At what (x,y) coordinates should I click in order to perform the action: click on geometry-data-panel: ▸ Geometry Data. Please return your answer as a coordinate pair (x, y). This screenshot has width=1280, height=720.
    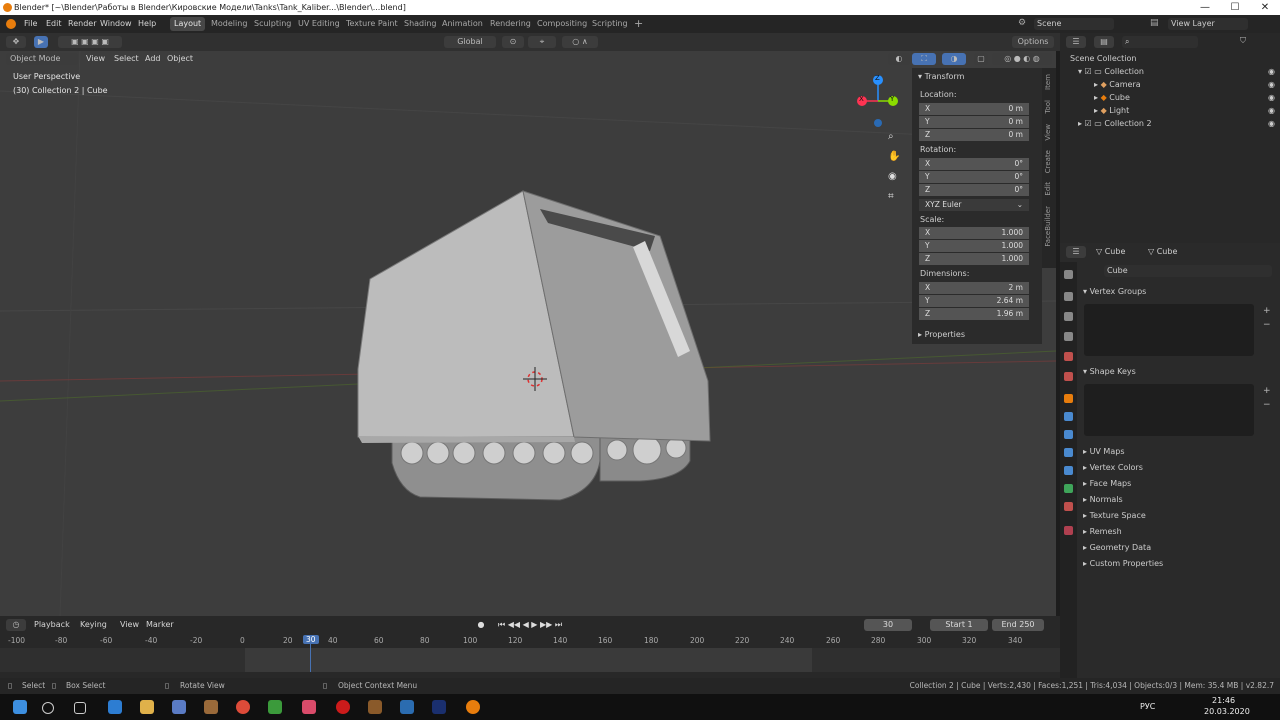
    Looking at the image, I should click on (1117, 547).